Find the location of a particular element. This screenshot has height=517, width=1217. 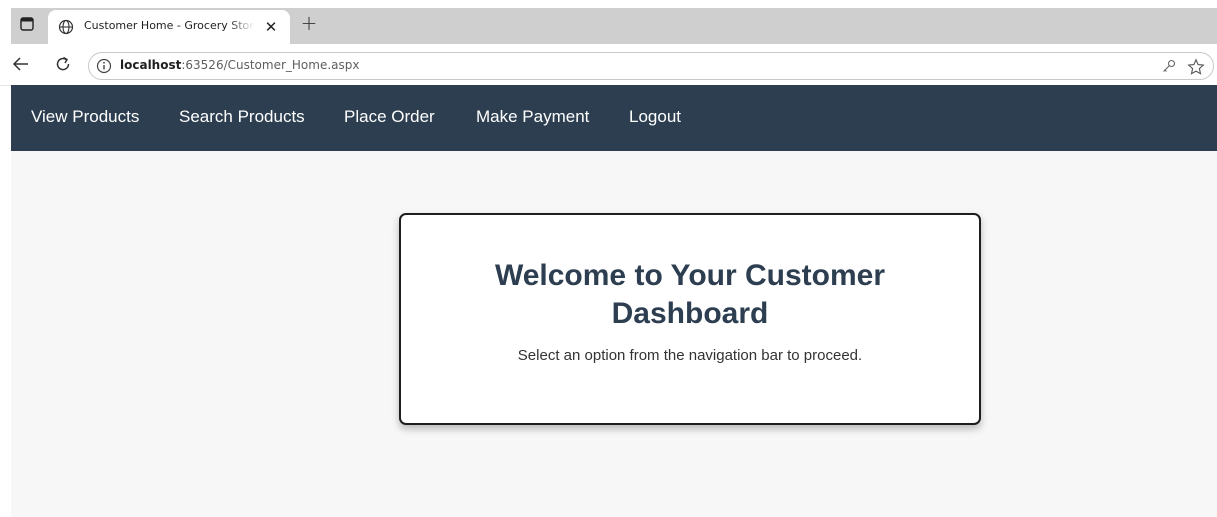

url-path: :63526/Customer_Home.aspx is located at coordinates (270, 65).